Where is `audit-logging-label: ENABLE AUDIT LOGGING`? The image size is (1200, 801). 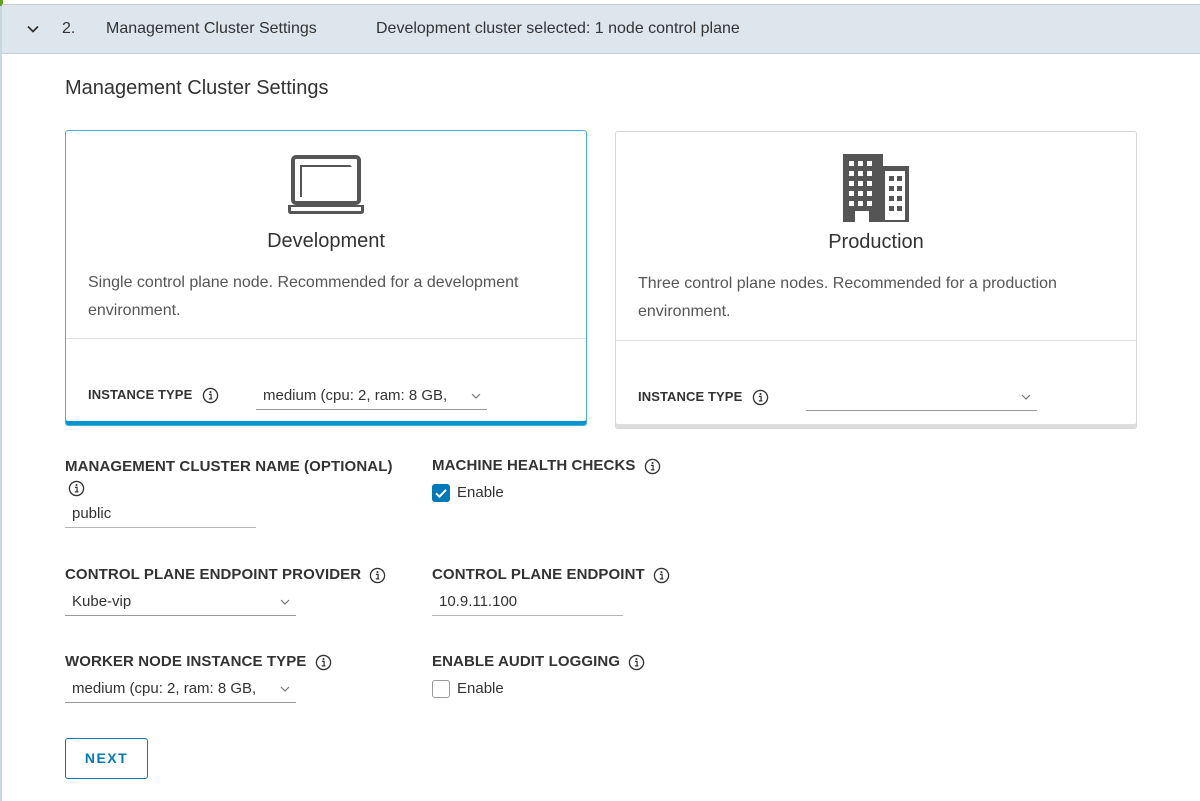 audit-logging-label: ENABLE AUDIT LOGGING is located at coordinates (538, 662).